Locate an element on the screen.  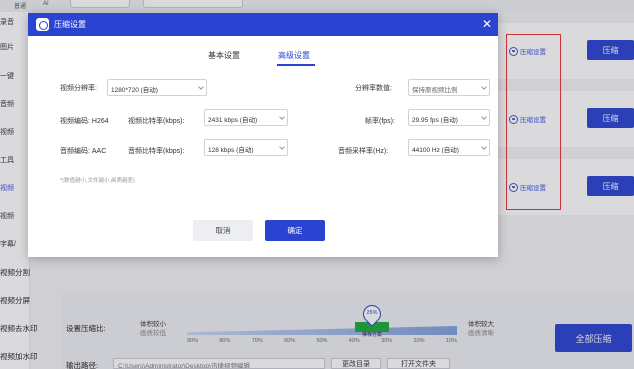
audio-bitrate-value: 128 kbps (自动) is located at coordinates (231, 150).